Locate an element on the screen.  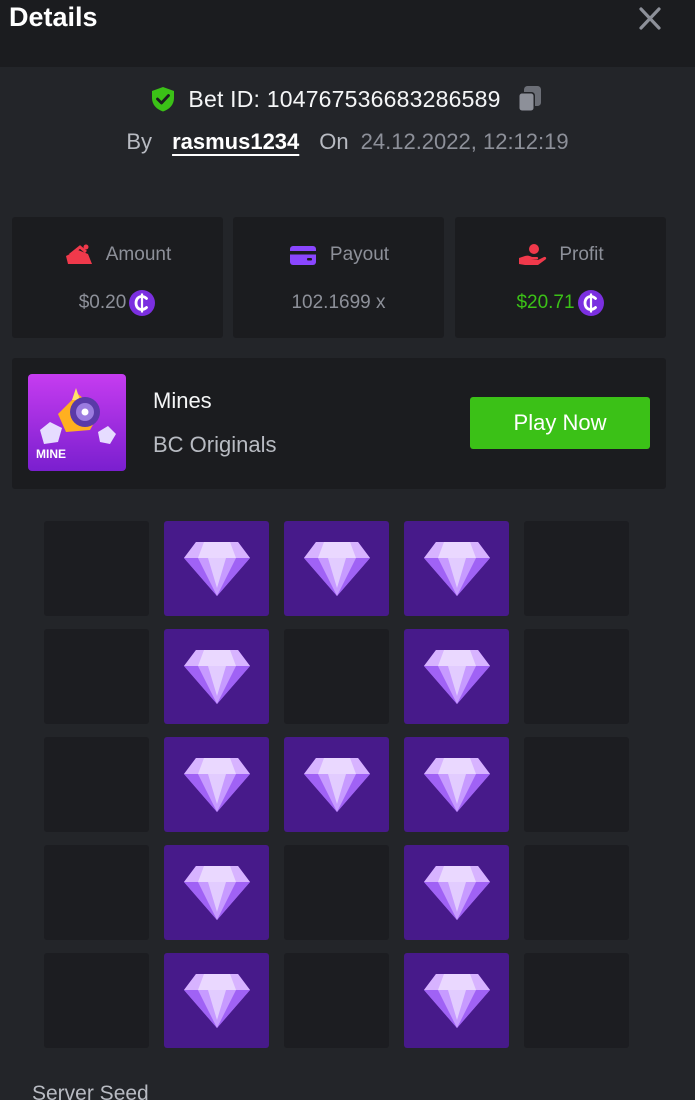
payout-card: Payout 102.1699 x is located at coordinates (338, 277).